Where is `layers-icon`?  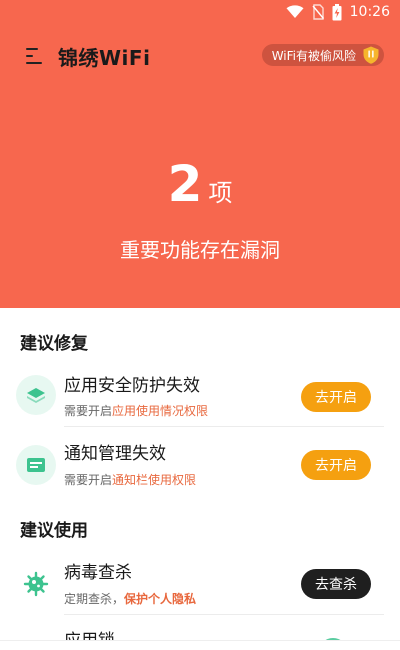 layers-icon is located at coordinates (36, 395).